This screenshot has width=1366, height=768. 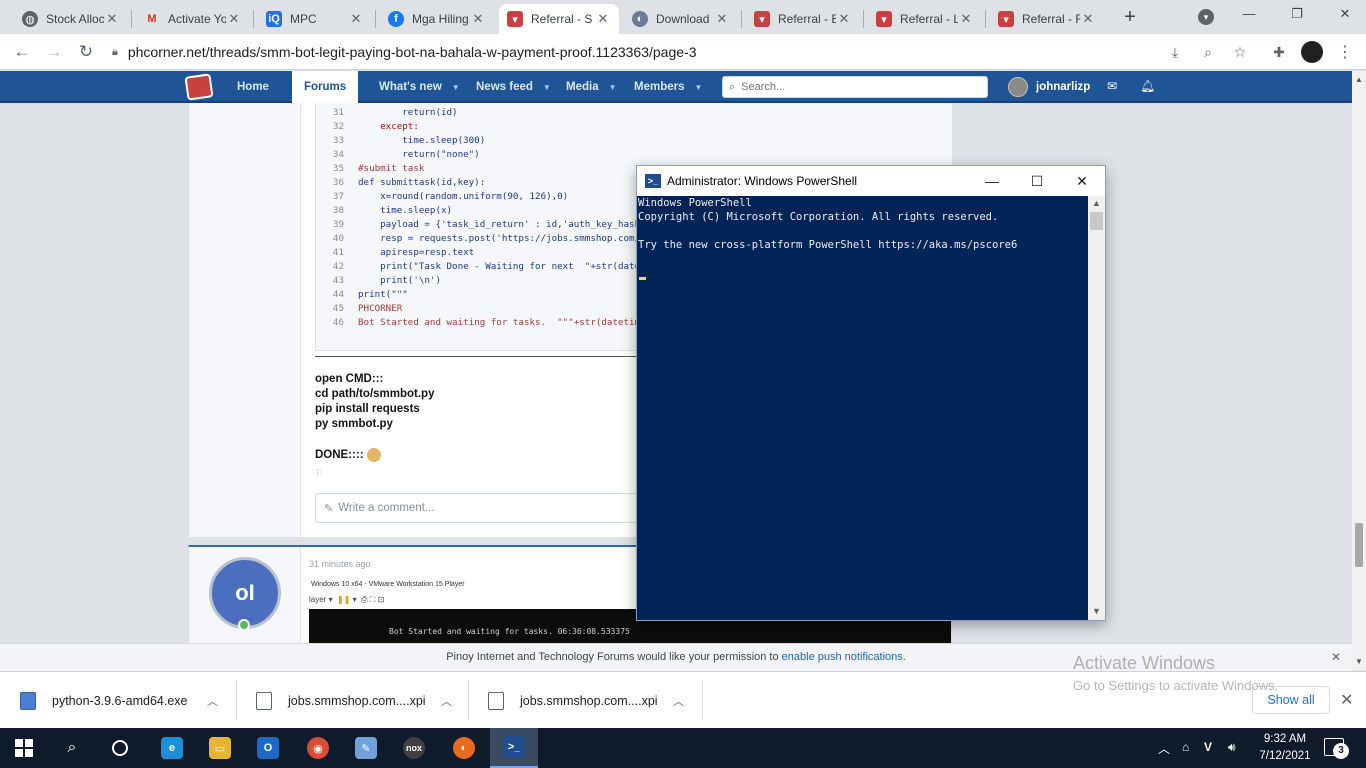 I want to click on post-author-column, so click(x=245, y=320).